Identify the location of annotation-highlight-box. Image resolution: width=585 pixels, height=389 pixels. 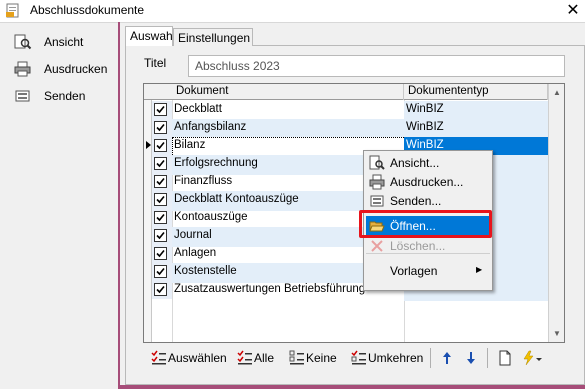
(425, 224).